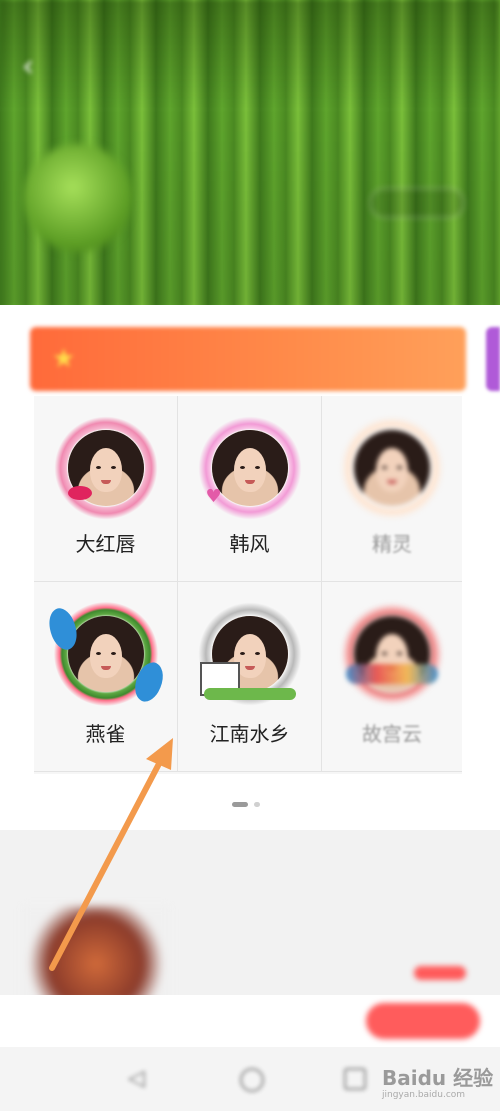 This screenshot has height=1111, width=500. Describe the element at coordinates (424, 1095) in the screenshot. I see `watermark-sub: jingyan.baidu.com` at that location.